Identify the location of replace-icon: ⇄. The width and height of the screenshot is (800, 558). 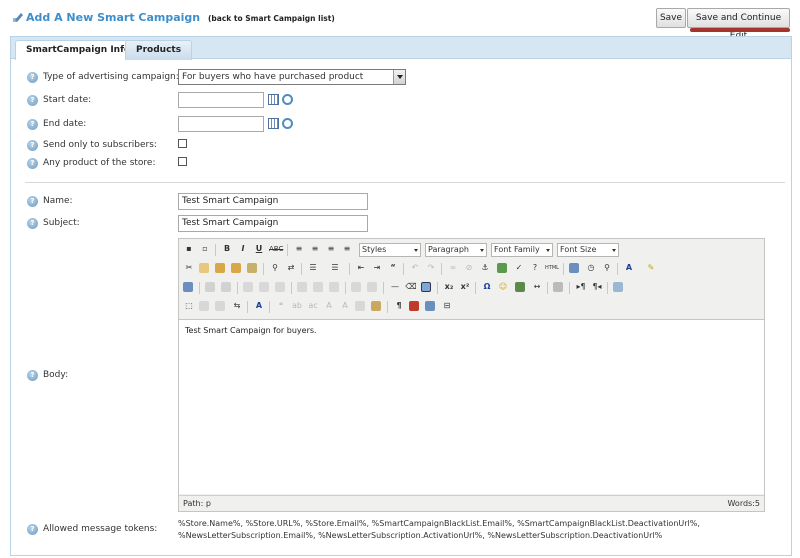
(291, 268).